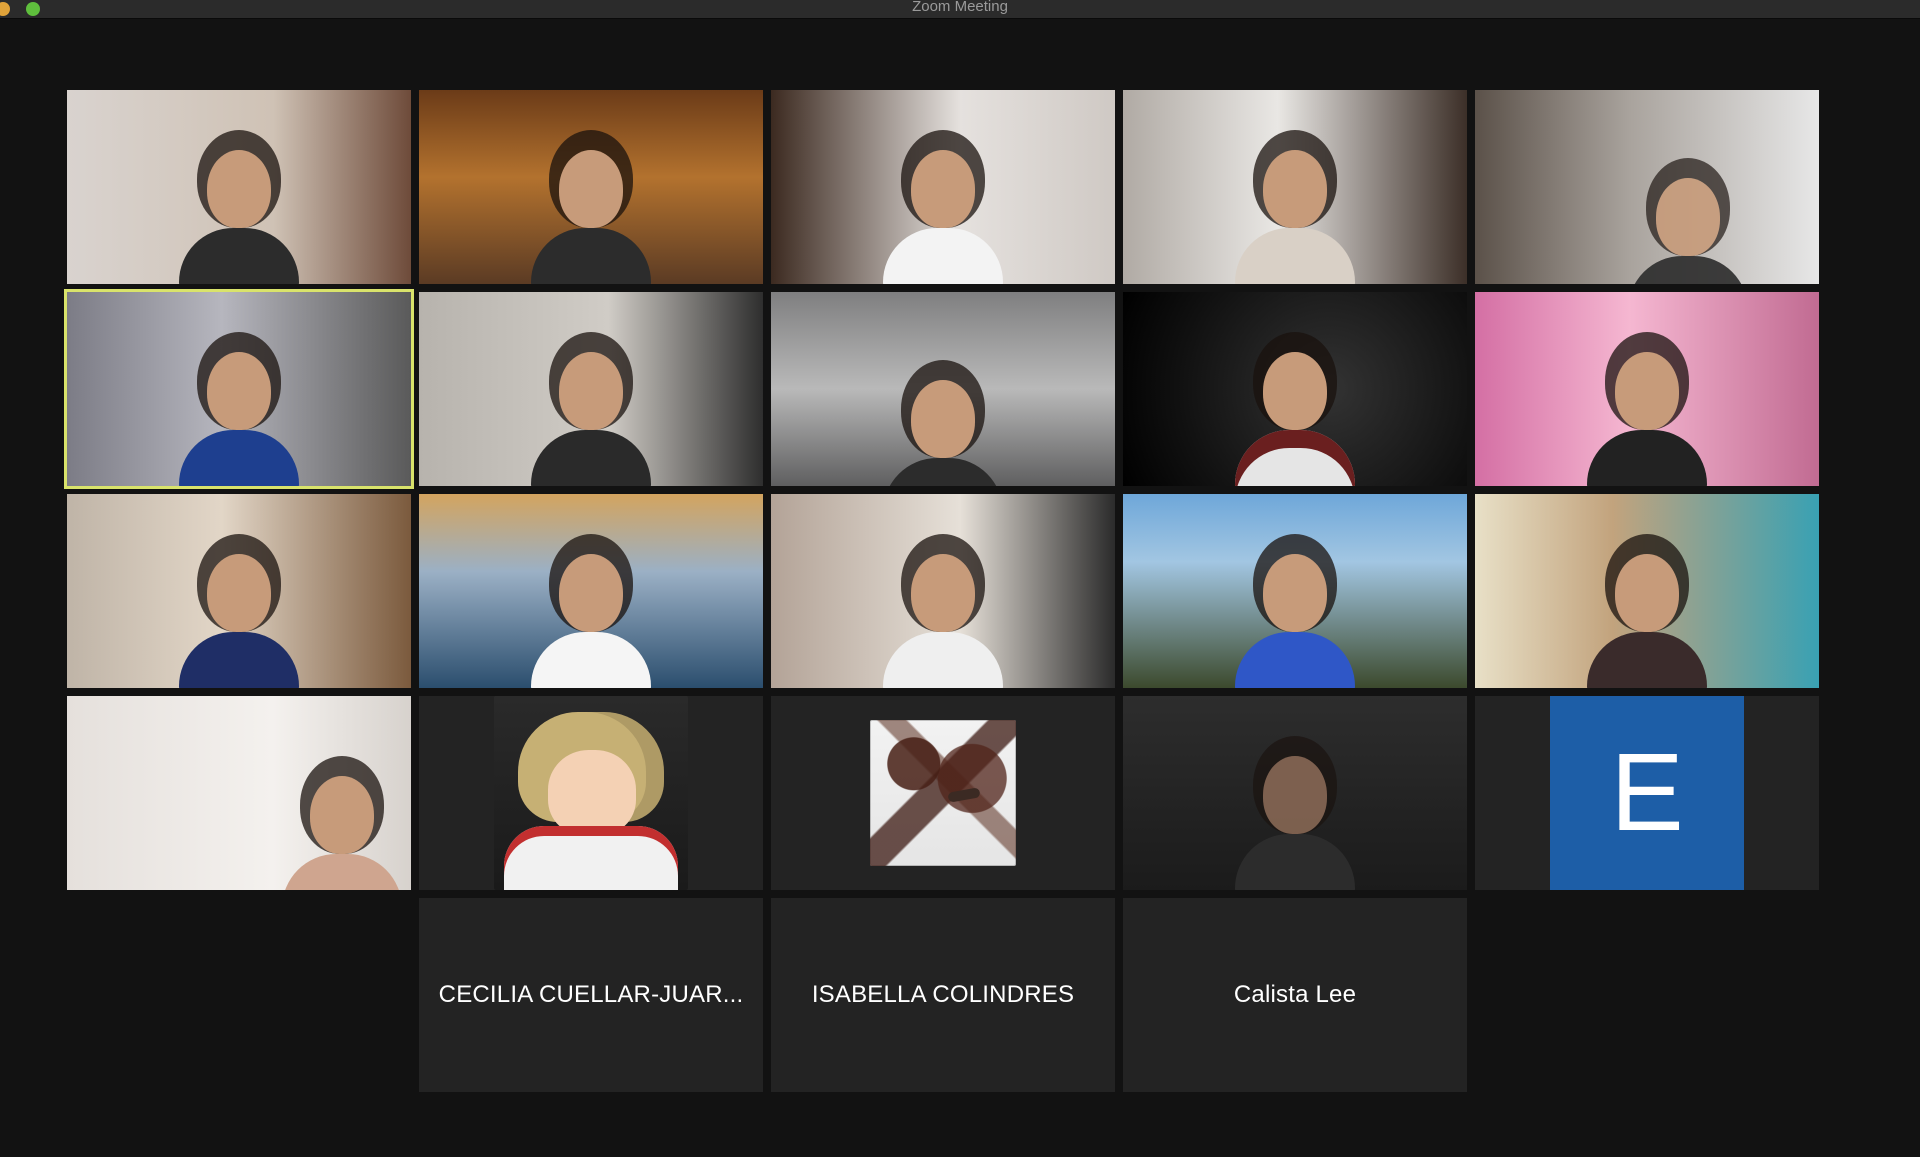 This screenshot has height=1157, width=1920. I want to click on participant-name-tile: ISABELLA COLINDRES, so click(943, 995).